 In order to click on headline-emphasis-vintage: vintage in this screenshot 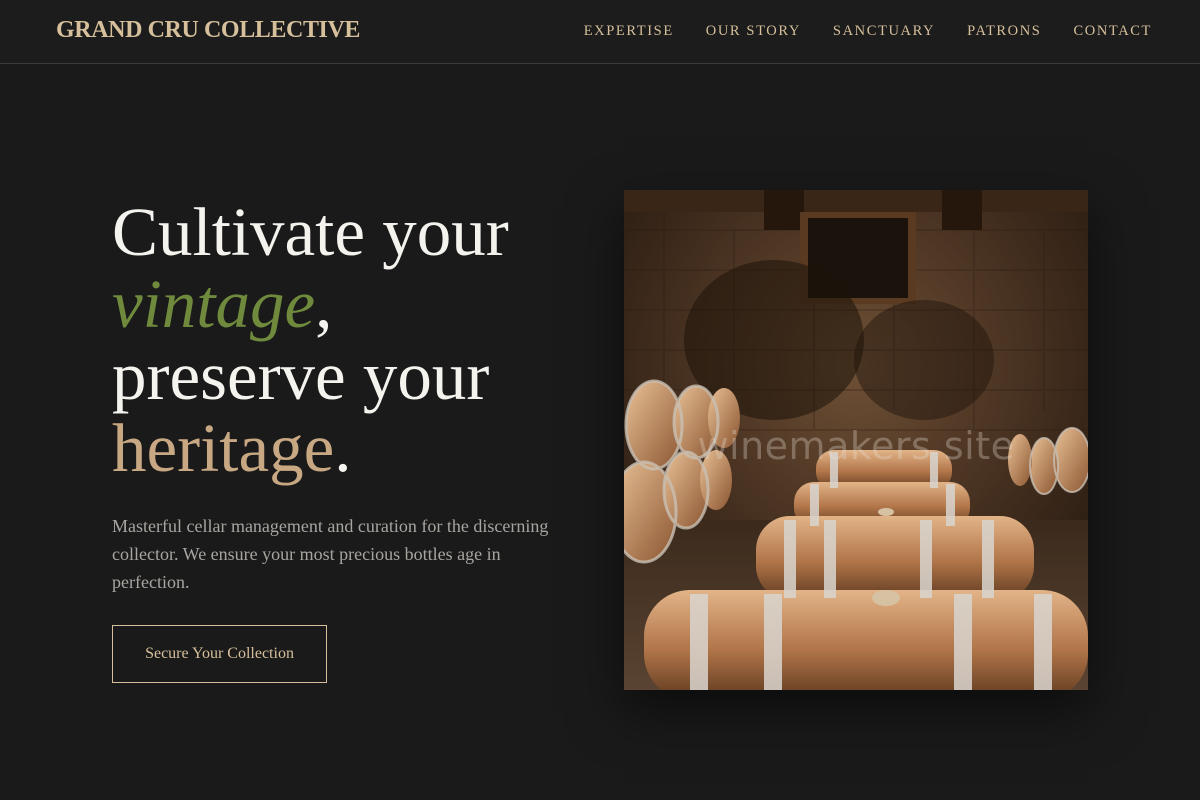, I will do `click(214, 304)`.